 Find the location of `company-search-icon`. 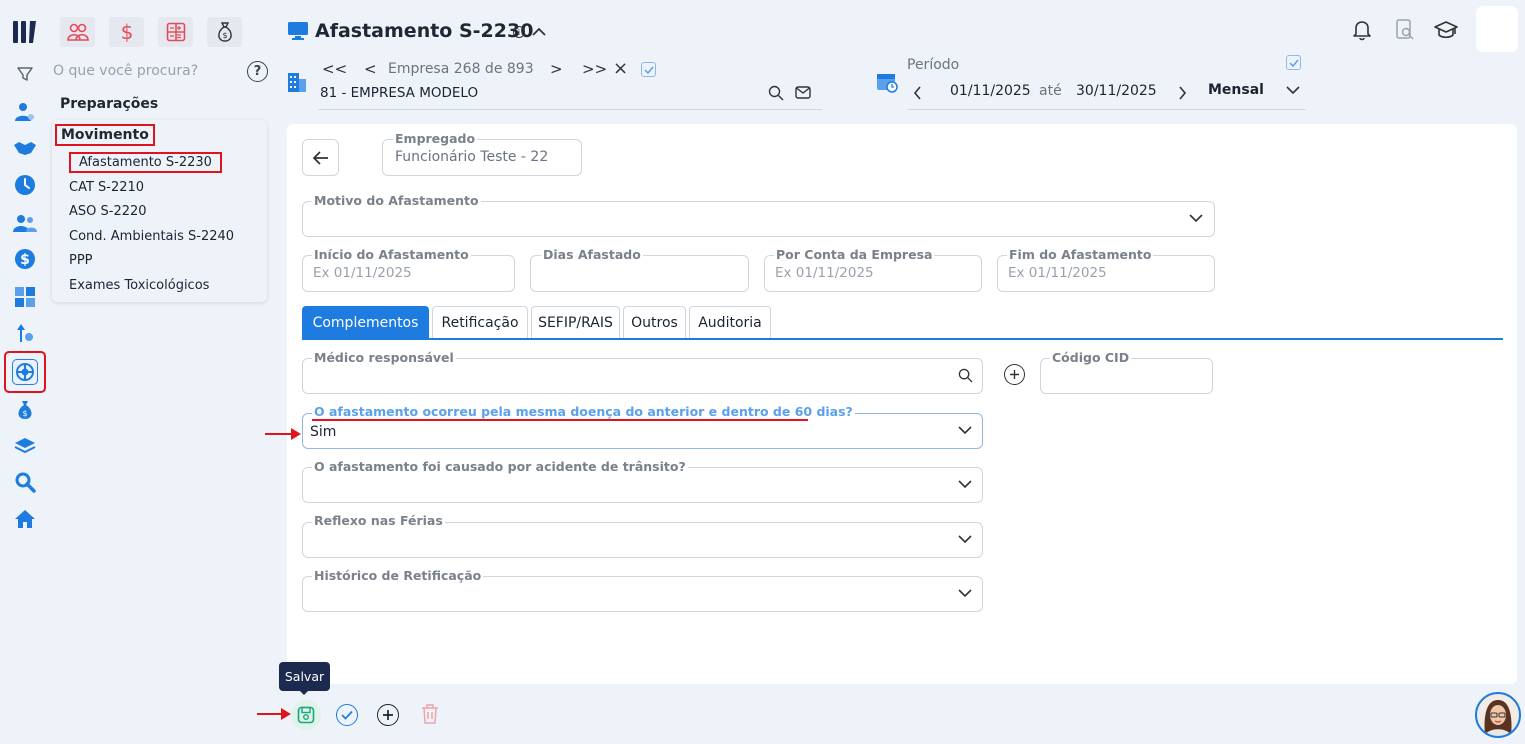

company-search-icon is located at coordinates (776, 93).